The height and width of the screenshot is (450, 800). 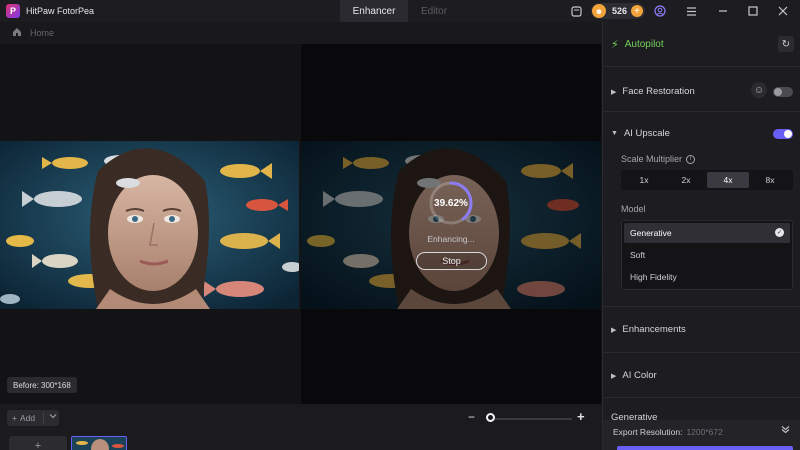 I want to click on before-image, so click(x=149, y=225).